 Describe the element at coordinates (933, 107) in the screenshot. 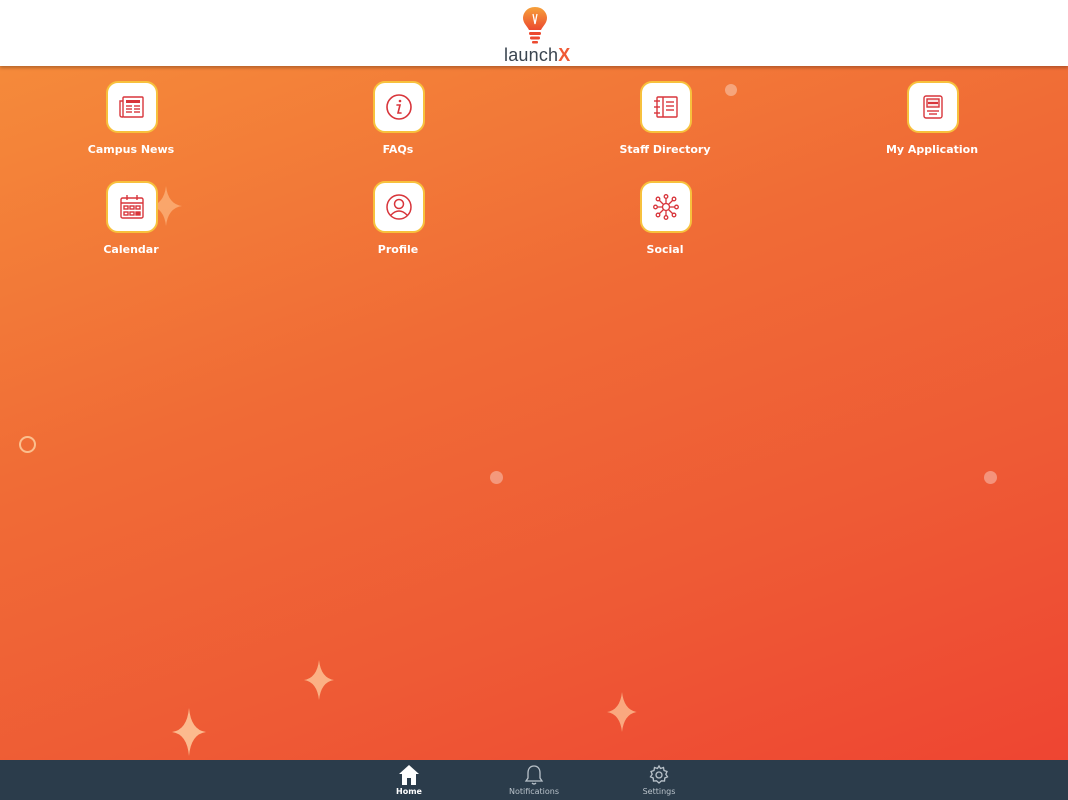

I see `application-icon` at that location.